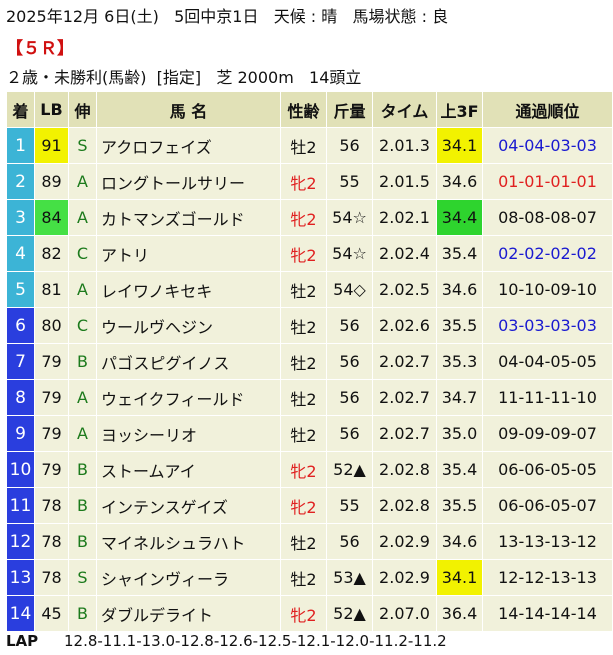 This screenshot has width=613, height=655. Describe the element at coordinates (188, 469) in the screenshot. I see `horse-name-cell: ストームアイ` at that location.